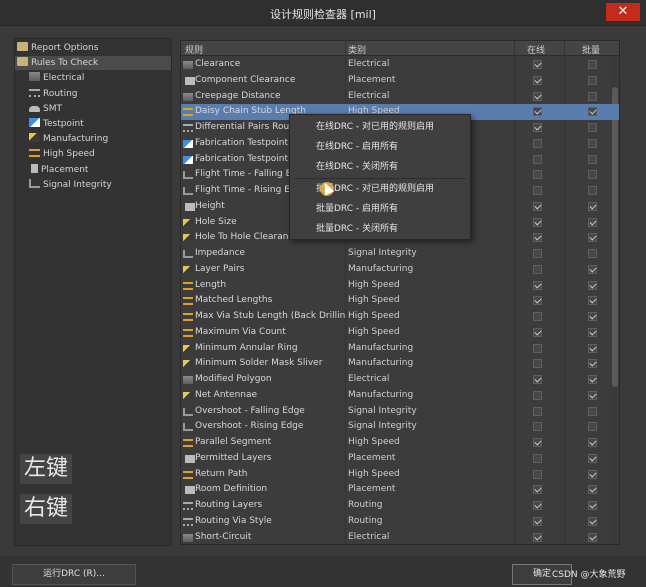  What do you see at coordinates (400, 443) in the screenshot?
I see `table-row: Parallel Segment High Speed` at bounding box center [400, 443].